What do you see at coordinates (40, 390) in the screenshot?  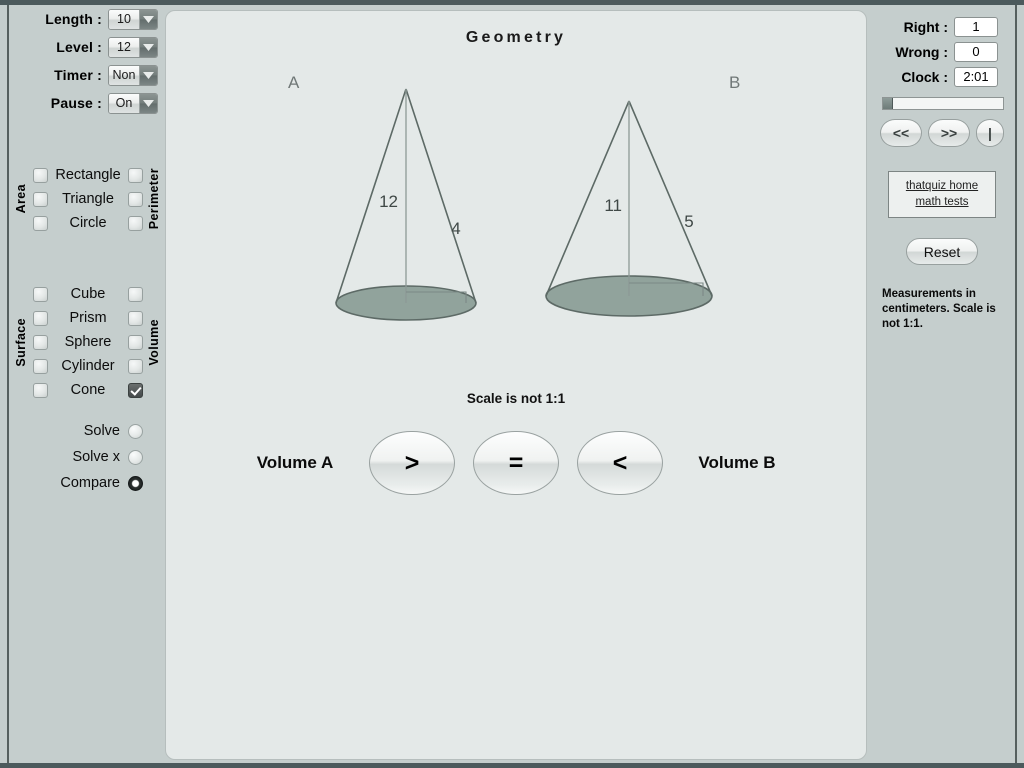 I see `surface-checkbox-cone` at bounding box center [40, 390].